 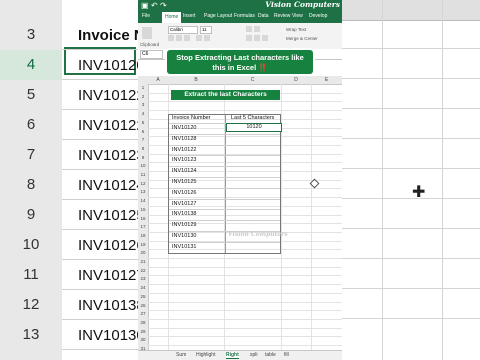 I want to click on align-left-button, so click(x=249, y=38).